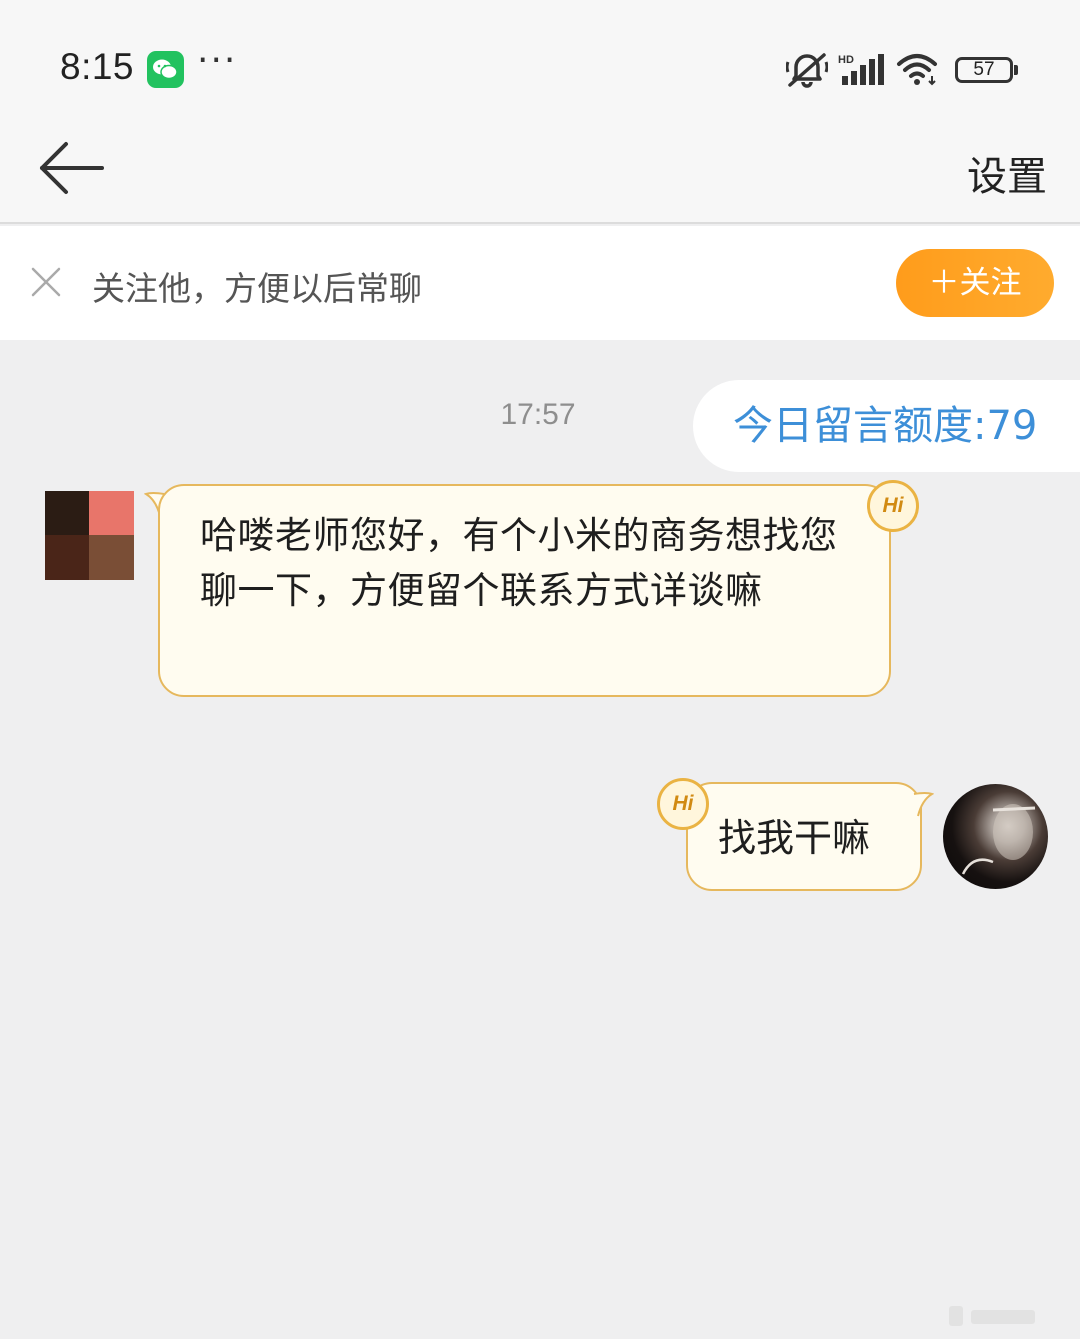 The image size is (1080, 1339). I want to click on follow-prompt-text: 关注他，方便以后常聊, so click(257, 288).